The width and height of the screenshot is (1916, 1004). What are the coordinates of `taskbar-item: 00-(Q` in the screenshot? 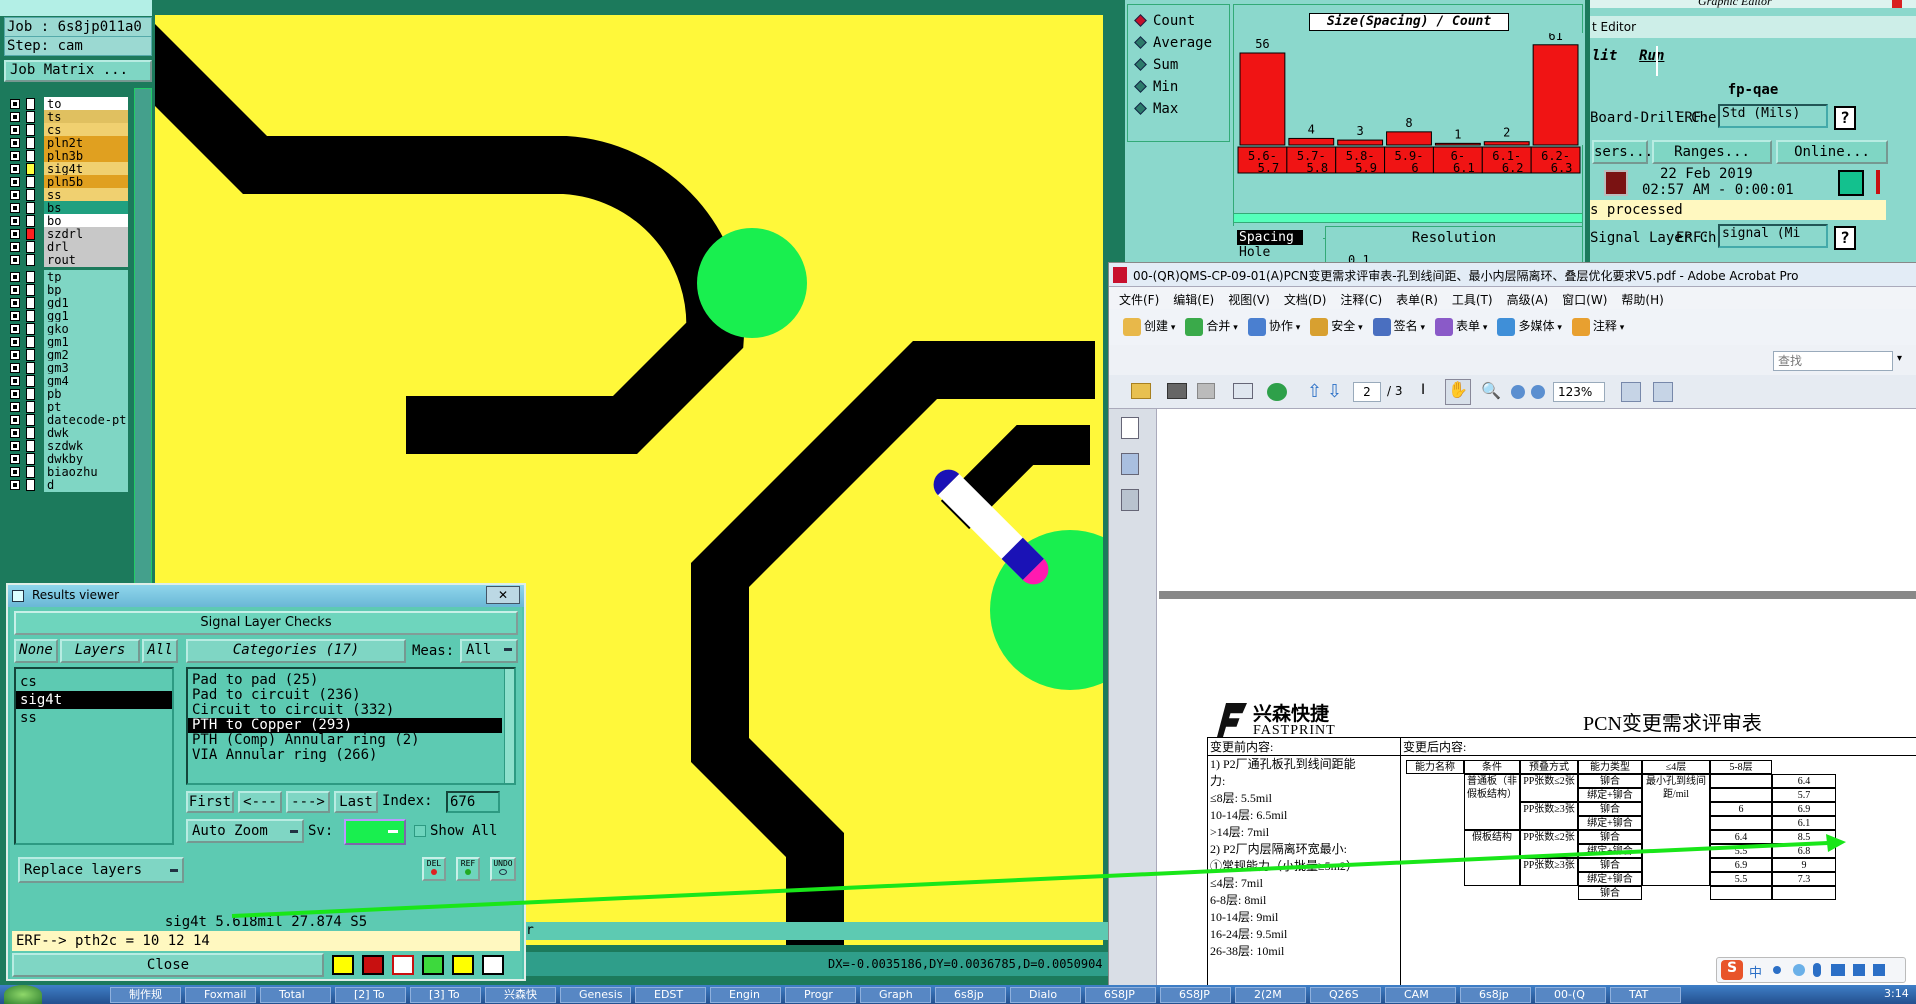 It's located at (1570, 995).